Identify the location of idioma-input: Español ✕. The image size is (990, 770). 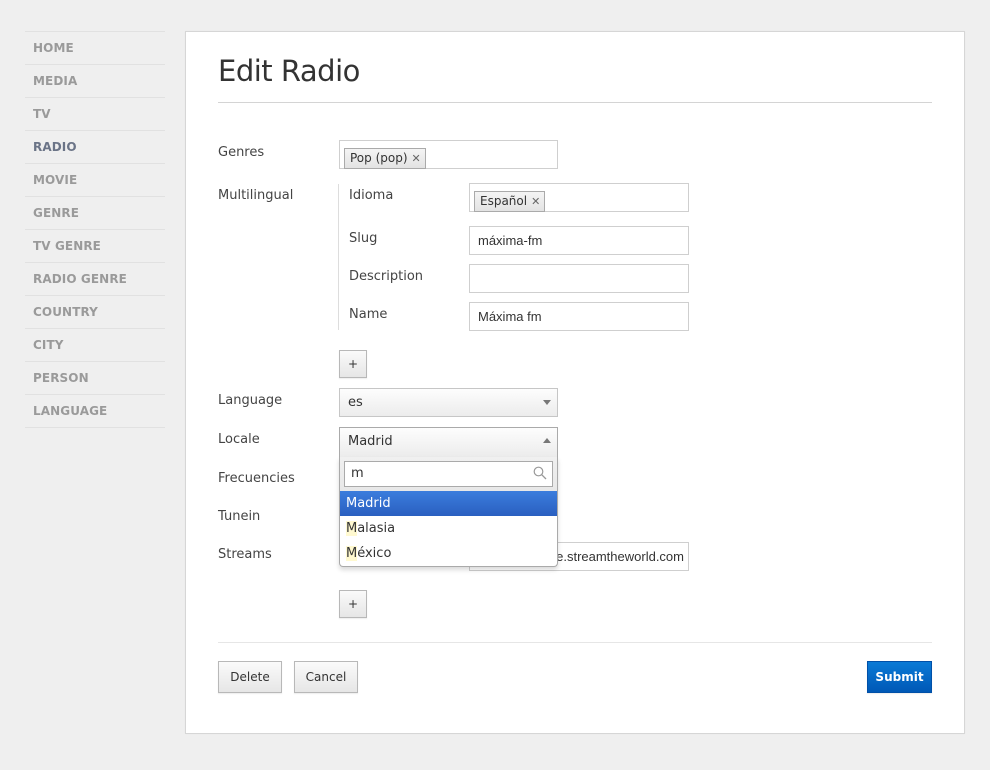
(579, 197).